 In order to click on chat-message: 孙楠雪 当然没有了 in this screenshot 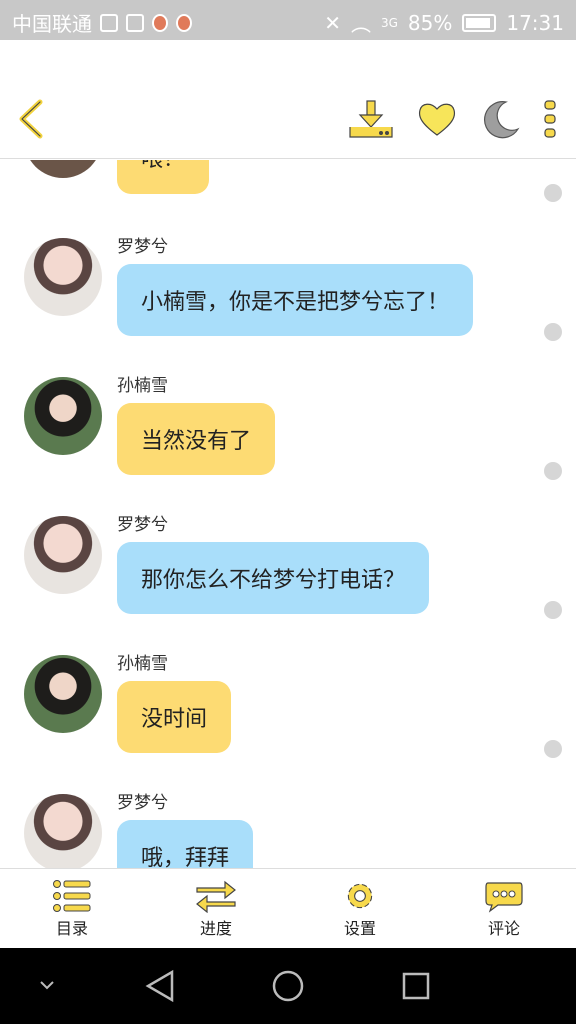, I will do `click(288, 430)`.